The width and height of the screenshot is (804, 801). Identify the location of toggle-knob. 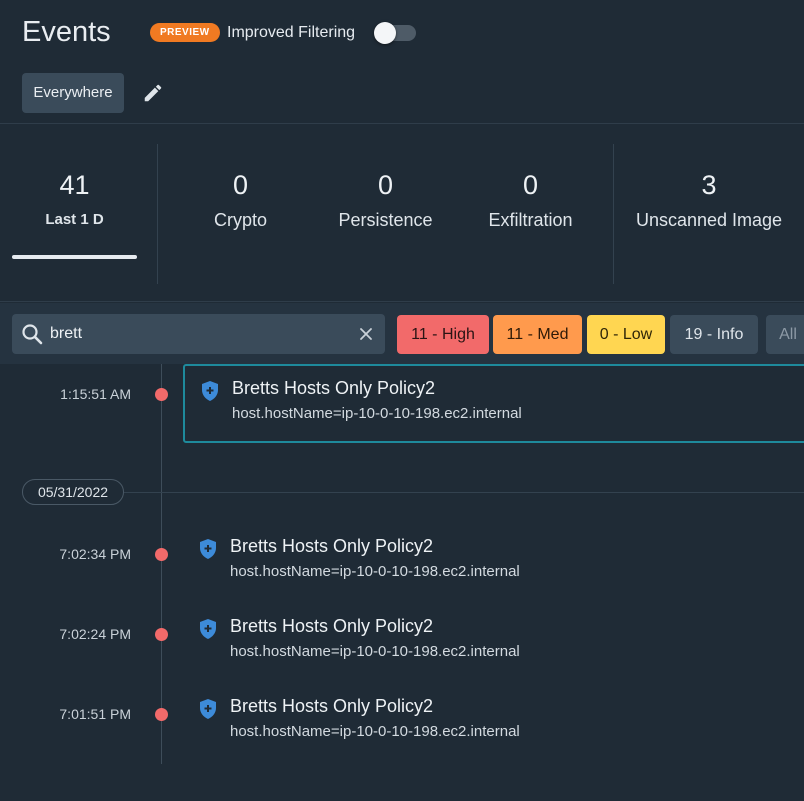
(385, 33).